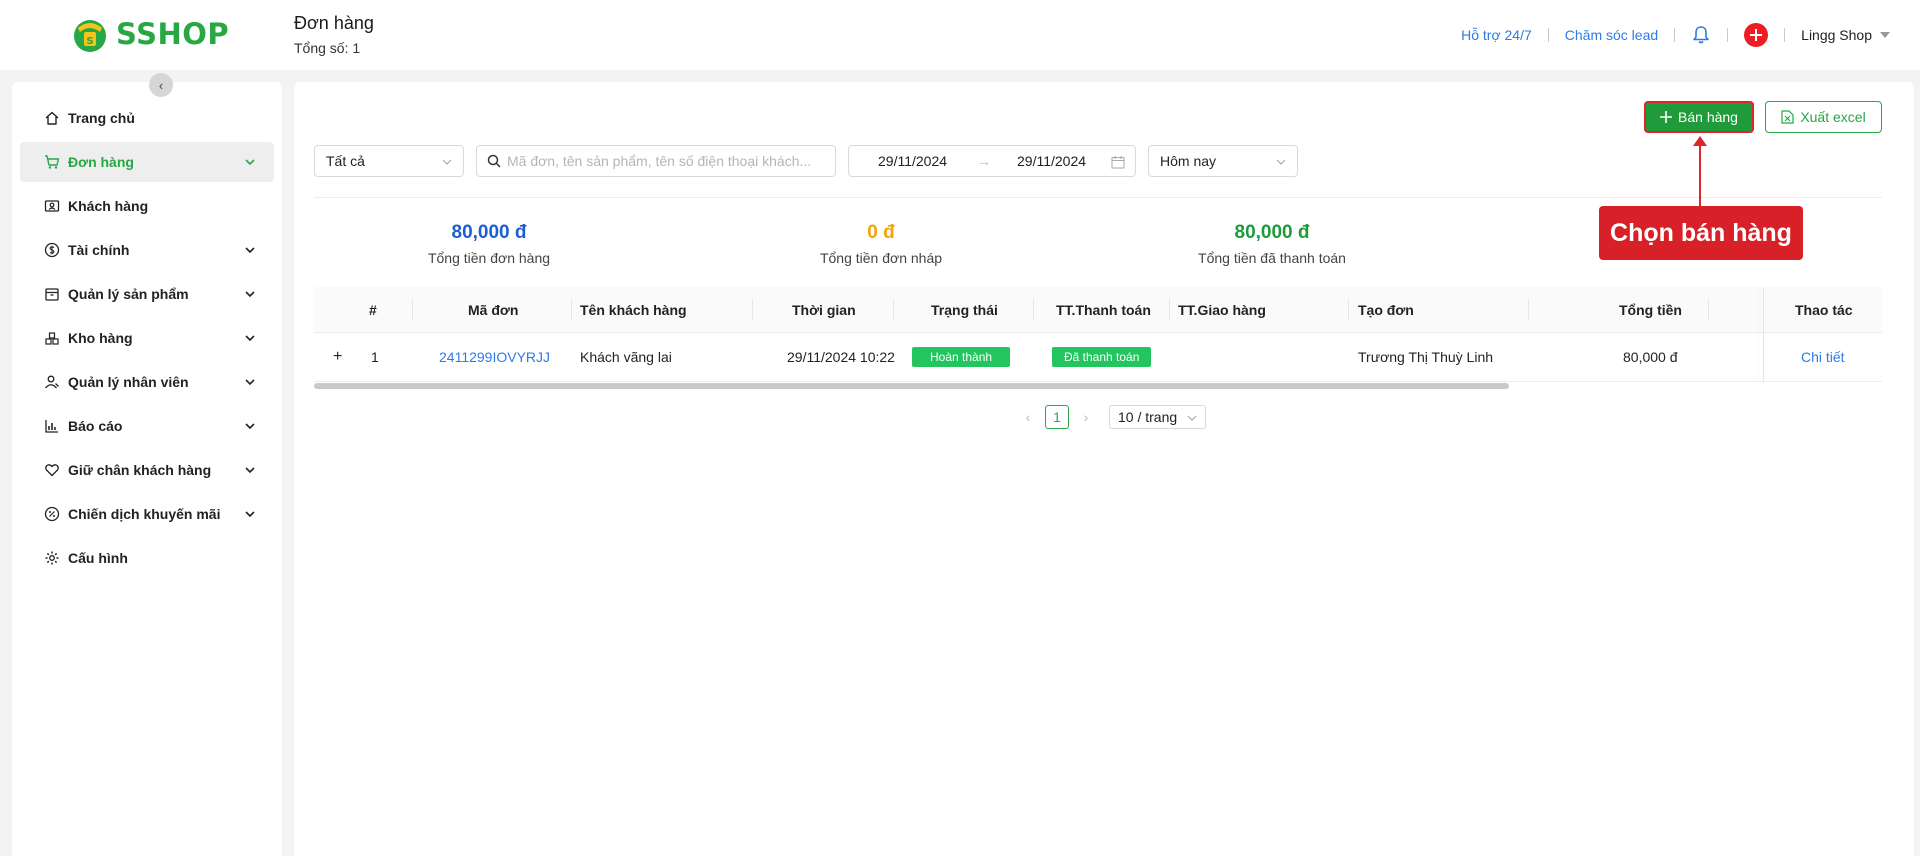 This screenshot has width=1920, height=856. What do you see at coordinates (108, 206) in the screenshot?
I see `sidebar-item-label: Khách hàng` at bounding box center [108, 206].